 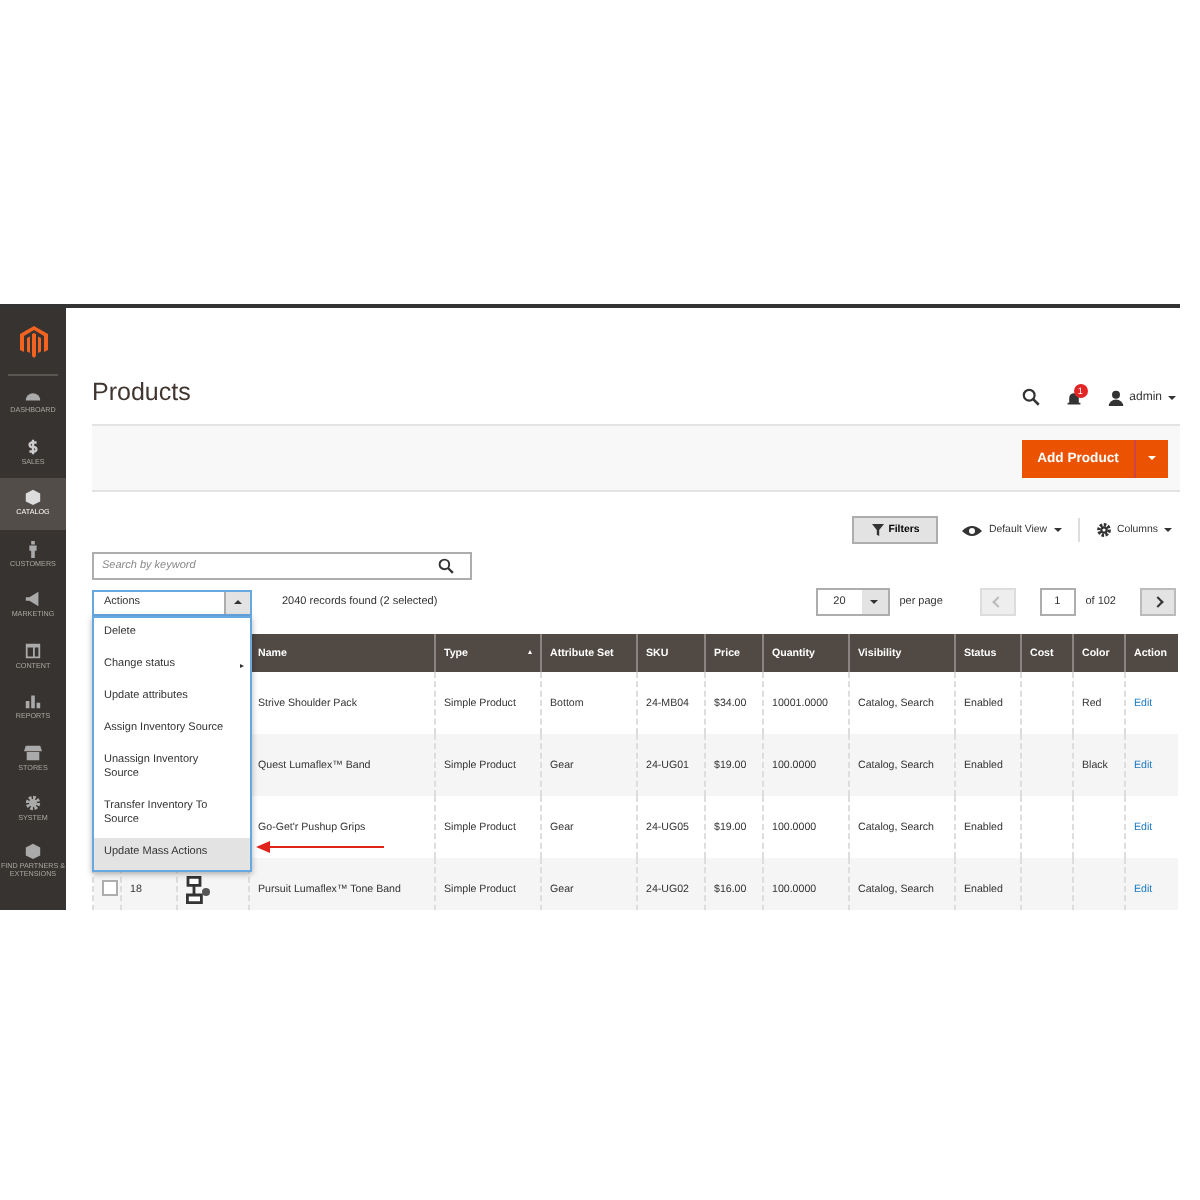 I want to click on layout-icon, so click(x=33, y=650).